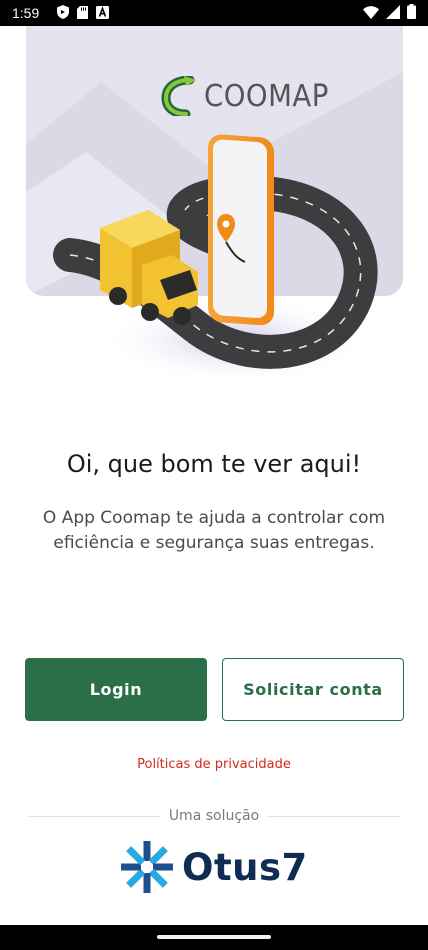 The height and width of the screenshot is (950, 428). I want to click on home-gesture-handle, so click(214, 937).